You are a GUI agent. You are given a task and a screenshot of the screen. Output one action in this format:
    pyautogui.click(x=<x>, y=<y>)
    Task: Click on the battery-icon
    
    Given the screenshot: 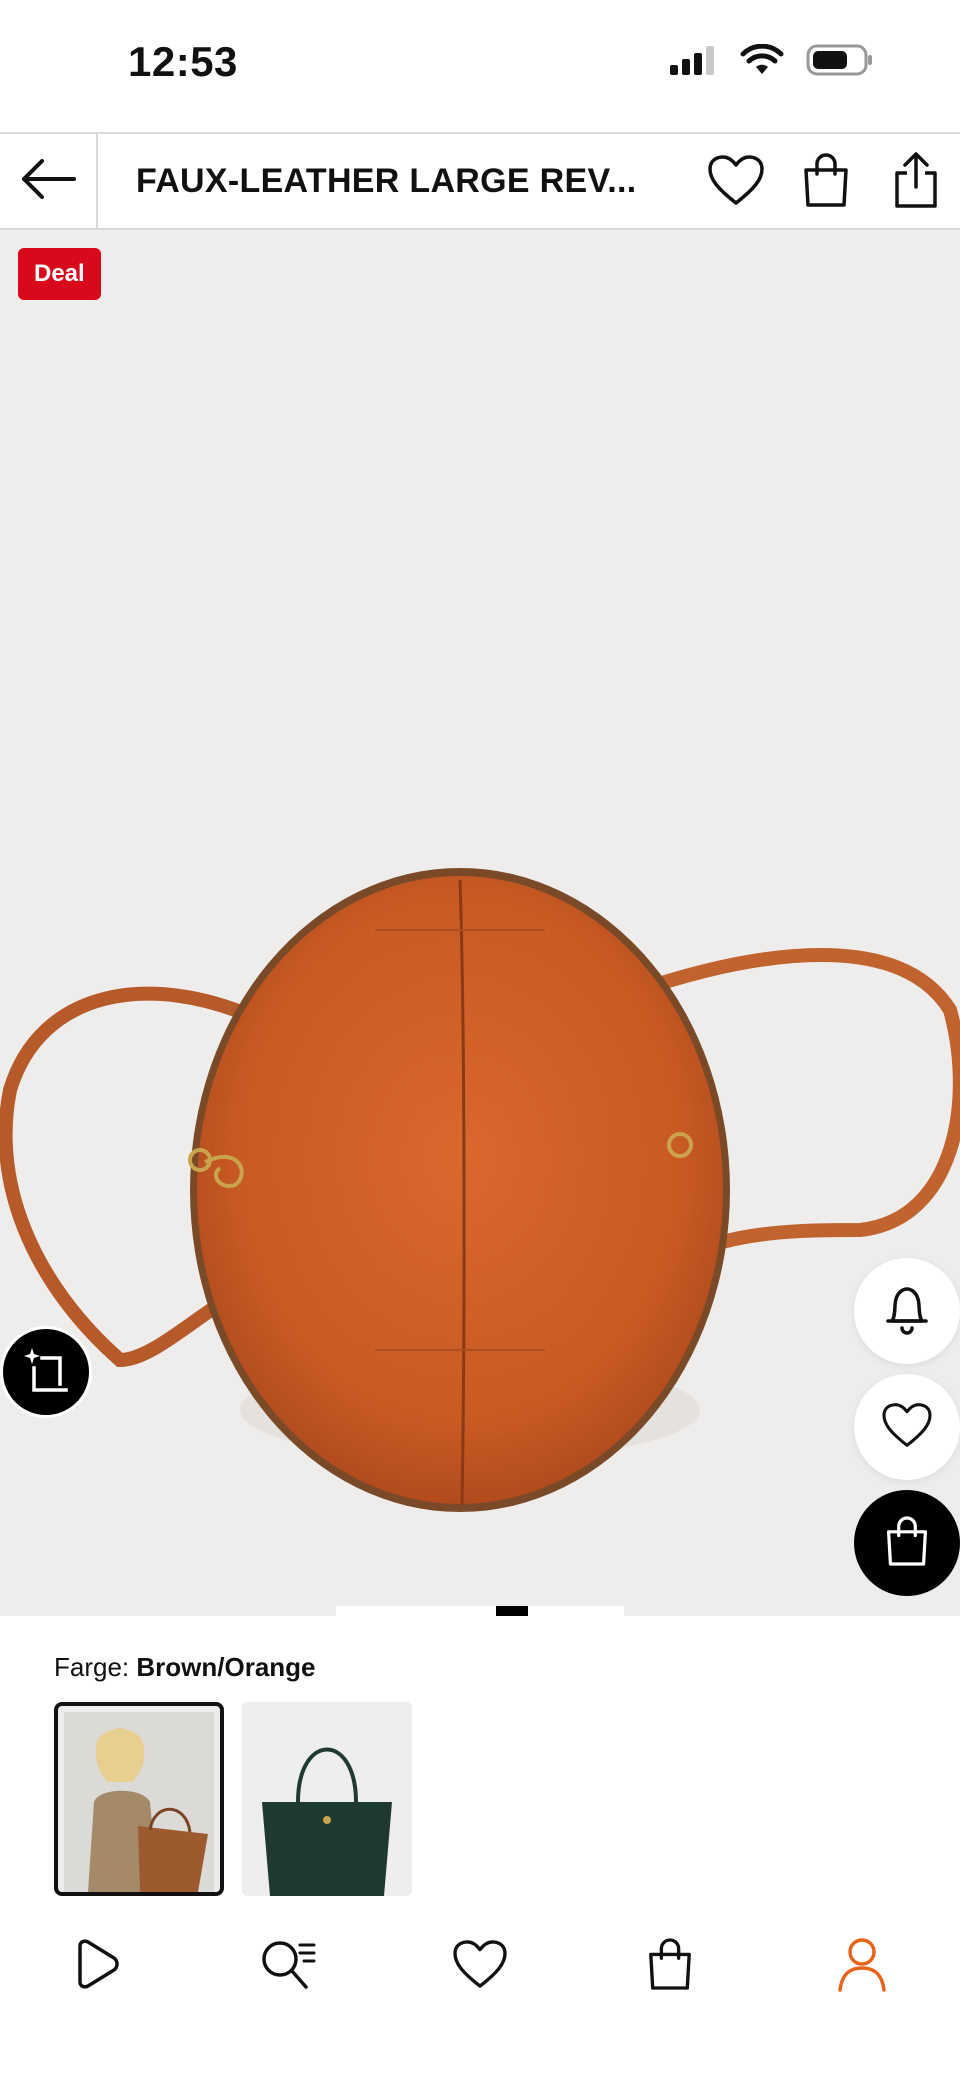 What is the action you would take?
    pyautogui.click(x=840, y=62)
    